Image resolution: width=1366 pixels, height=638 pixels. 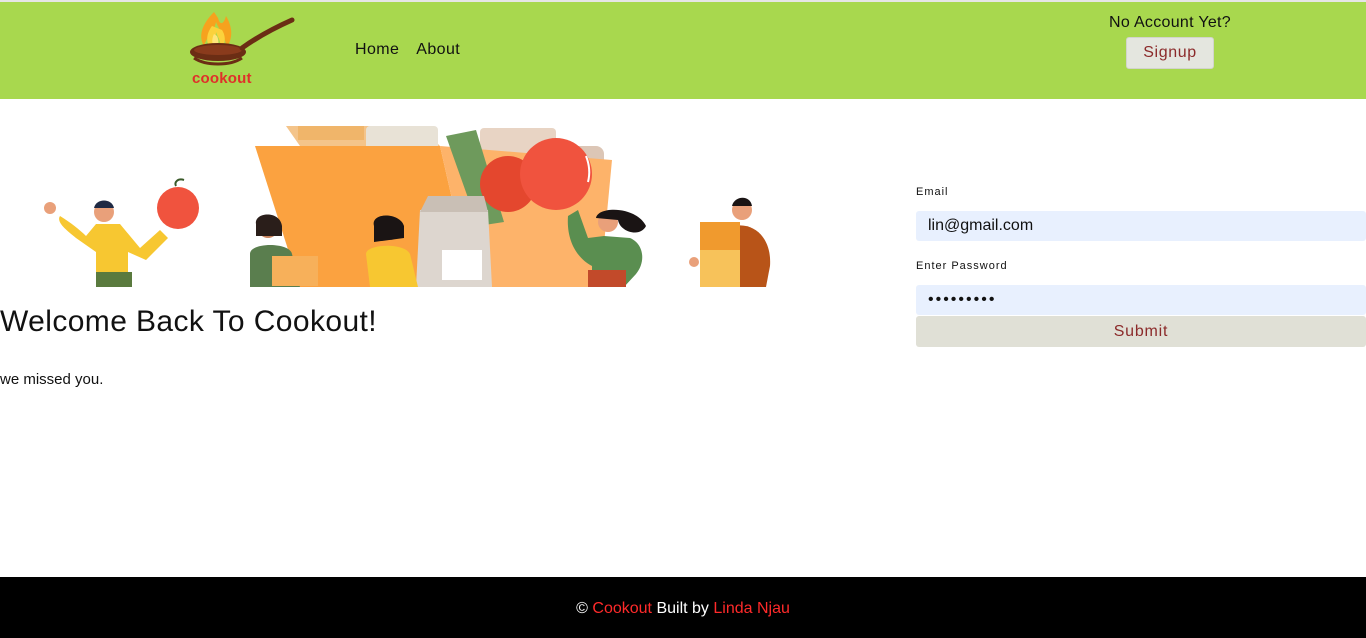 I want to click on footer-credit: © Cookout Built by Linda Njau, so click(x=683, y=609).